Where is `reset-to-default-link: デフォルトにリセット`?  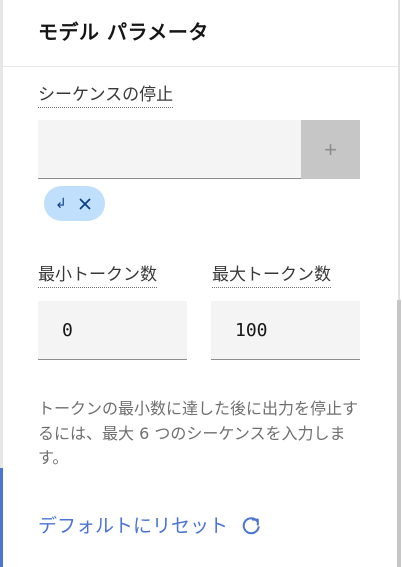 reset-to-default-link: デフォルトにリセット is located at coordinates (150, 526).